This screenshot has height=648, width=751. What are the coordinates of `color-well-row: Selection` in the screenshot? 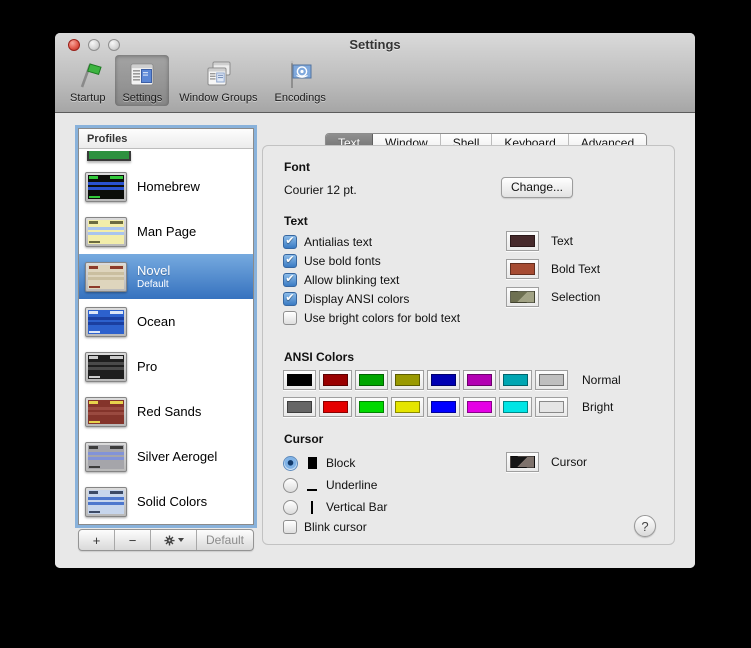 It's located at (553, 297).